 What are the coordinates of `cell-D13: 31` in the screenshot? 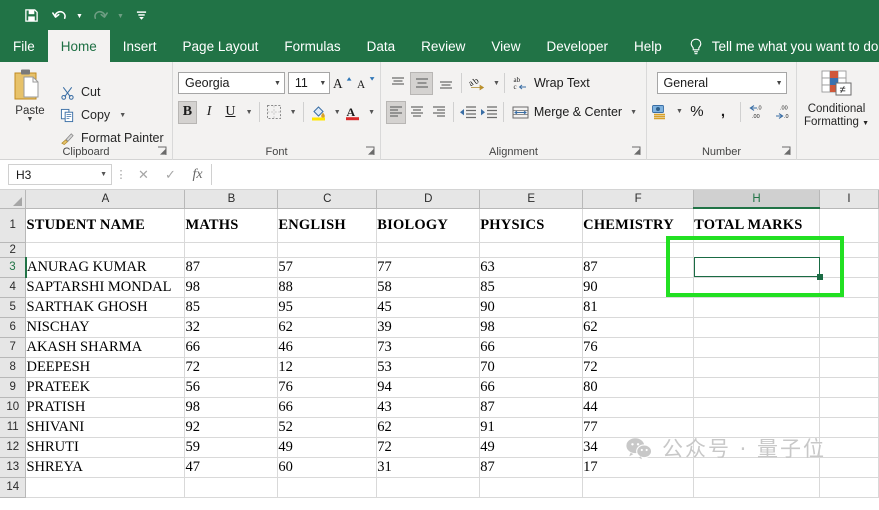 It's located at (428, 467).